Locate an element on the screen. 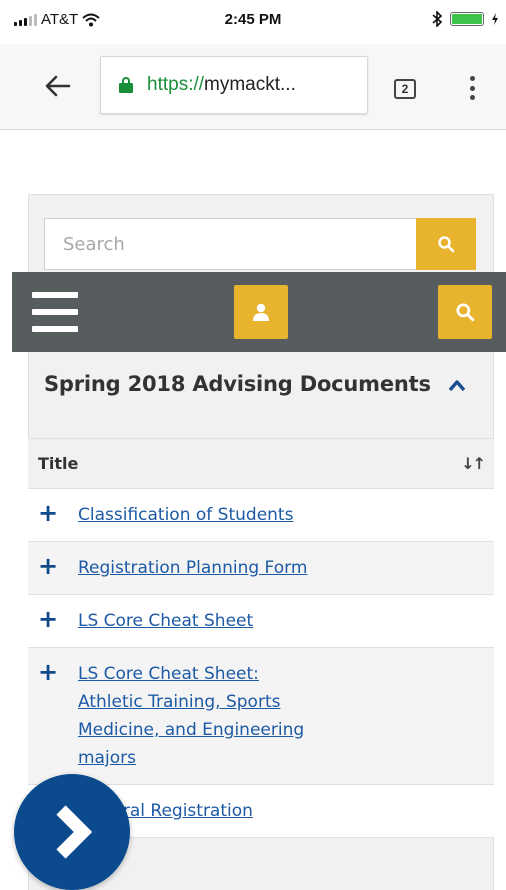 The height and width of the screenshot is (890, 506). url-scheme: https:// is located at coordinates (176, 84).